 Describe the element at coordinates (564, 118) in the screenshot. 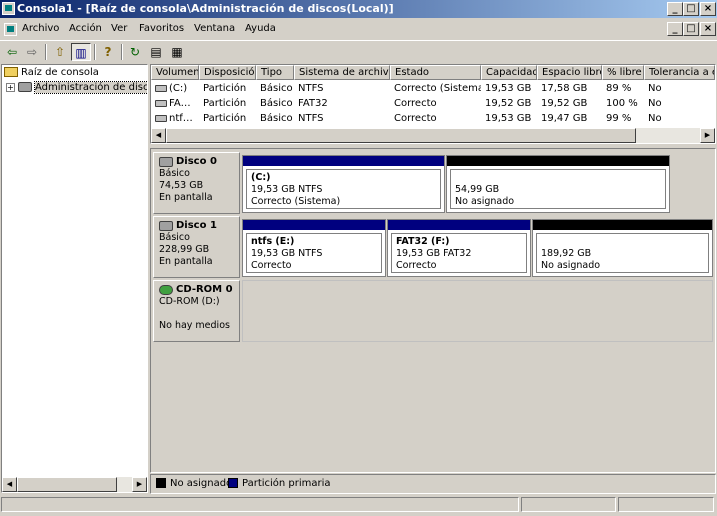

I see `cell-espacio-libre: 19,47 GB` at that location.